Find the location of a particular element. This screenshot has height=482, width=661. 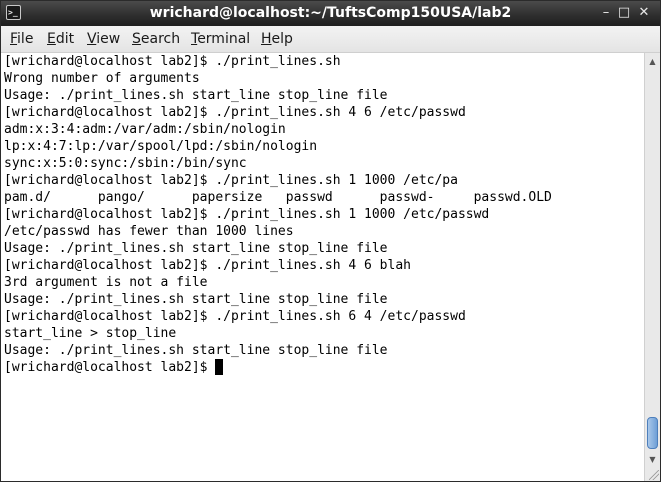

menu-edit-mnemonic: E is located at coordinates (51, 39).